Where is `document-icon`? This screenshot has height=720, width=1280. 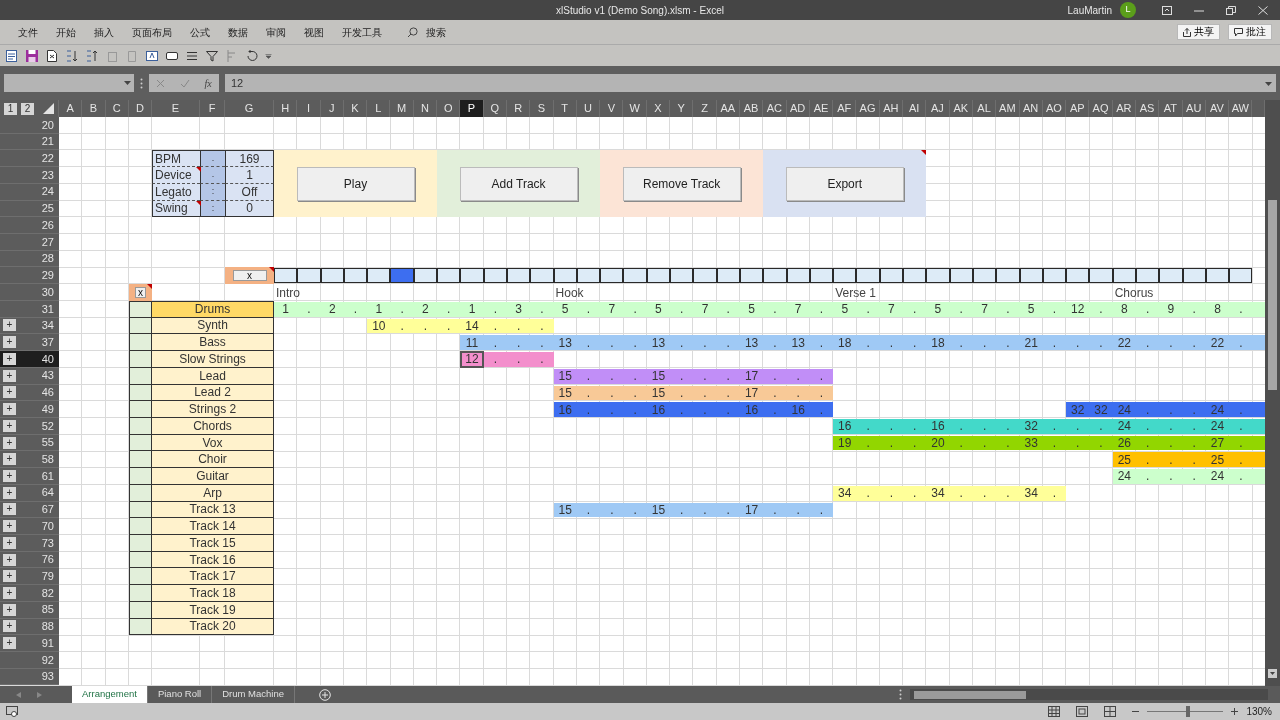
document-icon is located at coordinates (12, 55).